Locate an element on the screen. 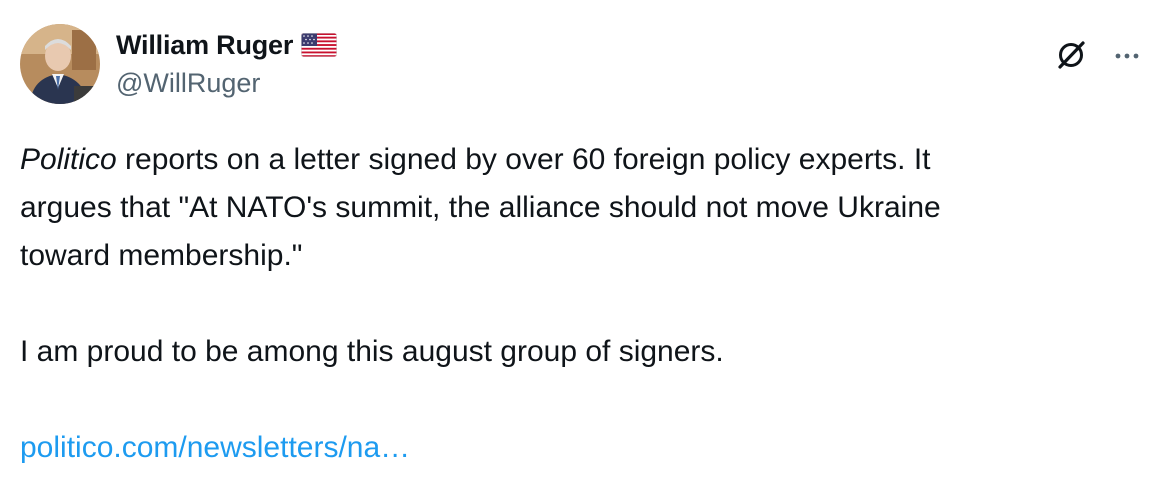  more-icon is located at coordinates (1127, 55).